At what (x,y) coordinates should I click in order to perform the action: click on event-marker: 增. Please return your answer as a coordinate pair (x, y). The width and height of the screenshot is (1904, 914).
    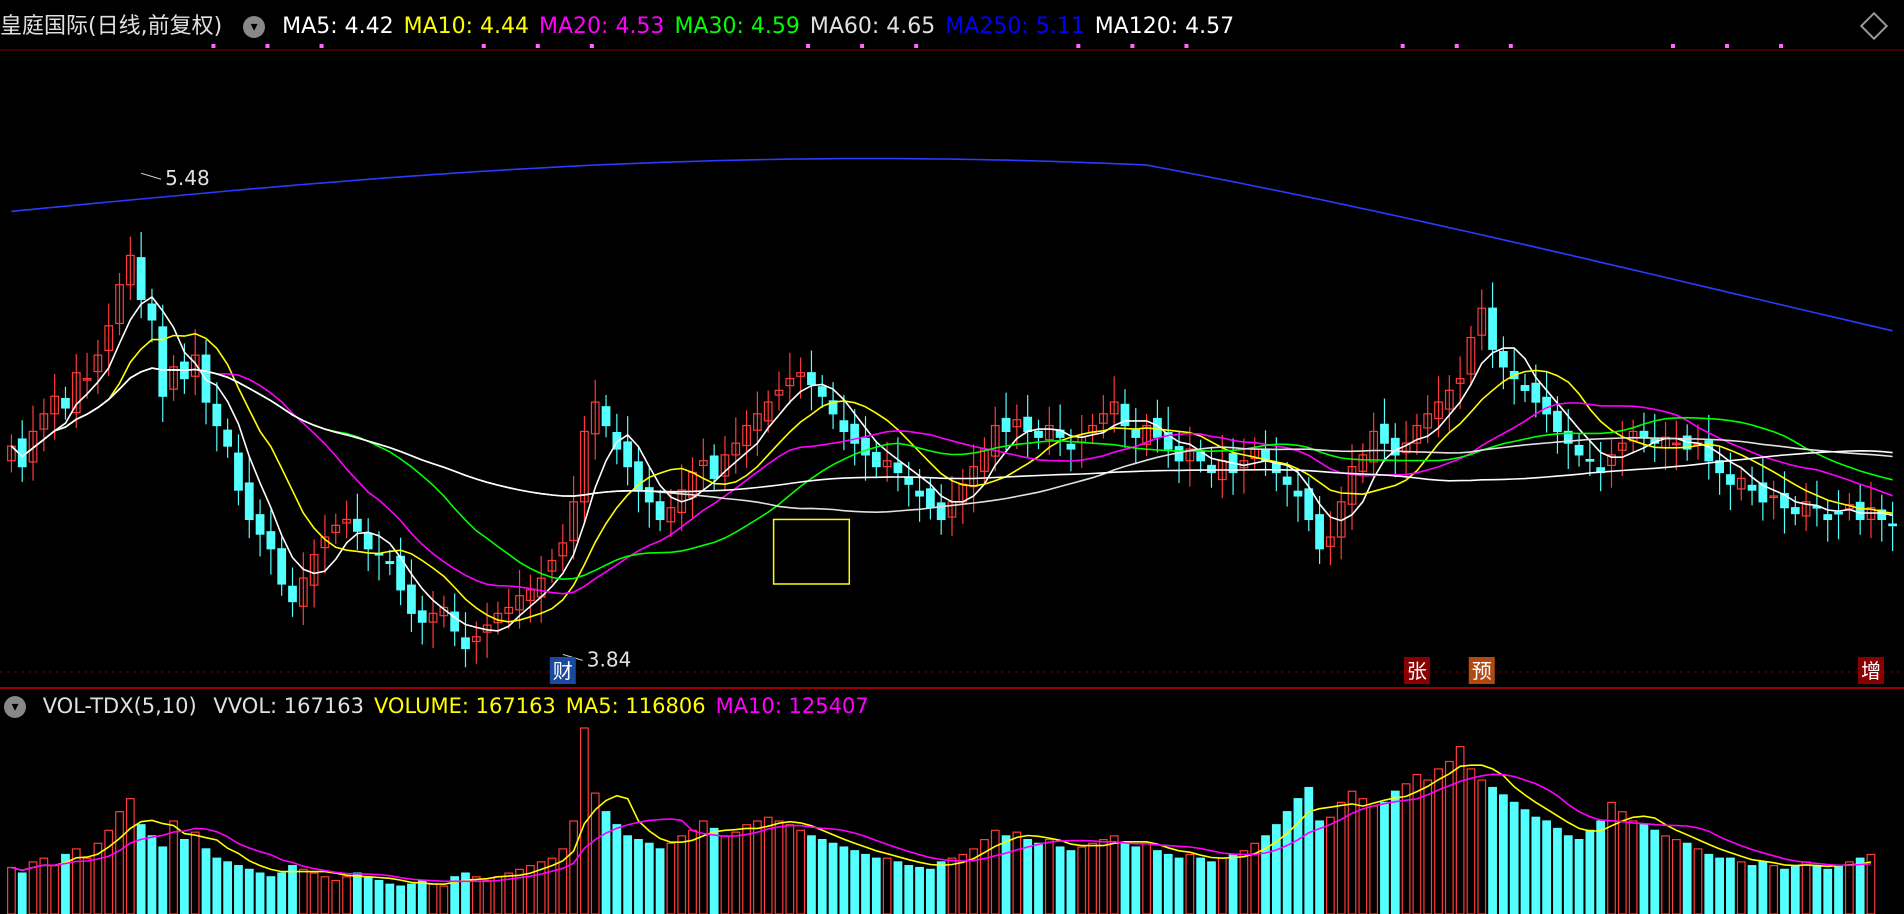
    Looking at the image, I should click on (1871, 671).